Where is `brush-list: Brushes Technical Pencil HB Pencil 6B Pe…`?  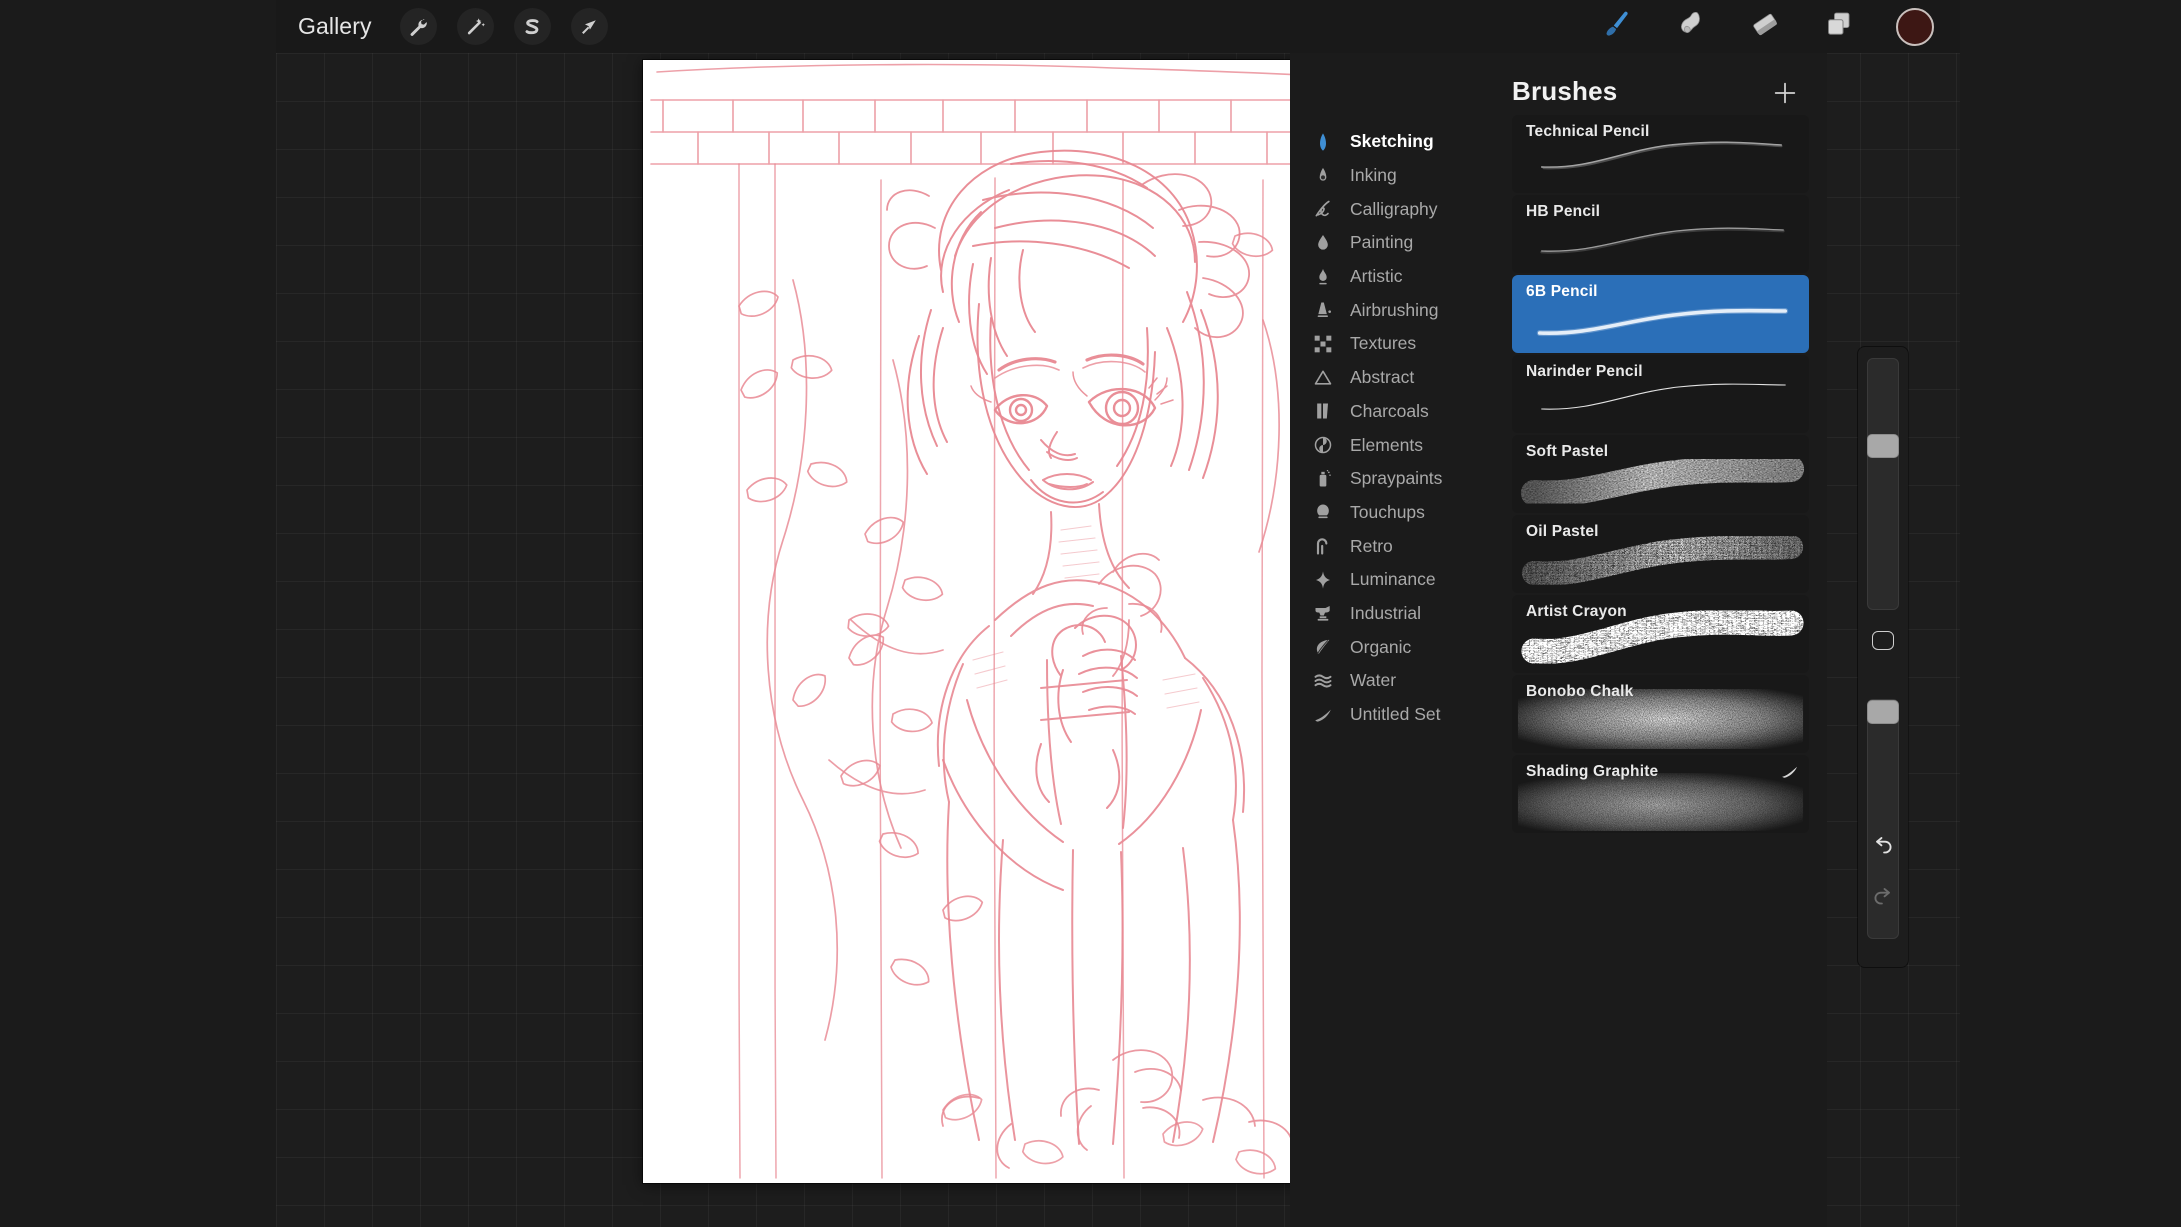 brush-list: Brushes Technical Pencil HB Pencil 6B Pe… is located at coordinates (1663, 640).